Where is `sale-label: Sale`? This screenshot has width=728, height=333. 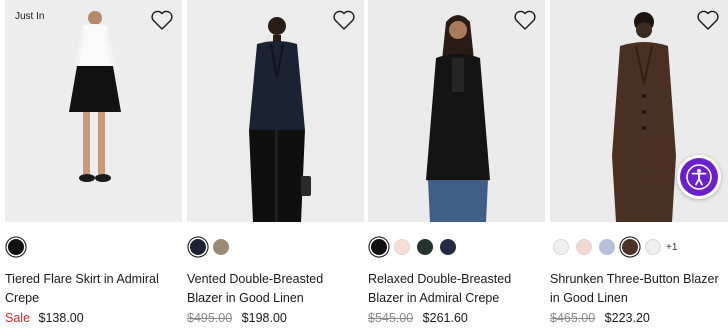
sale-label: Sale is located at coordinates (18, 318).